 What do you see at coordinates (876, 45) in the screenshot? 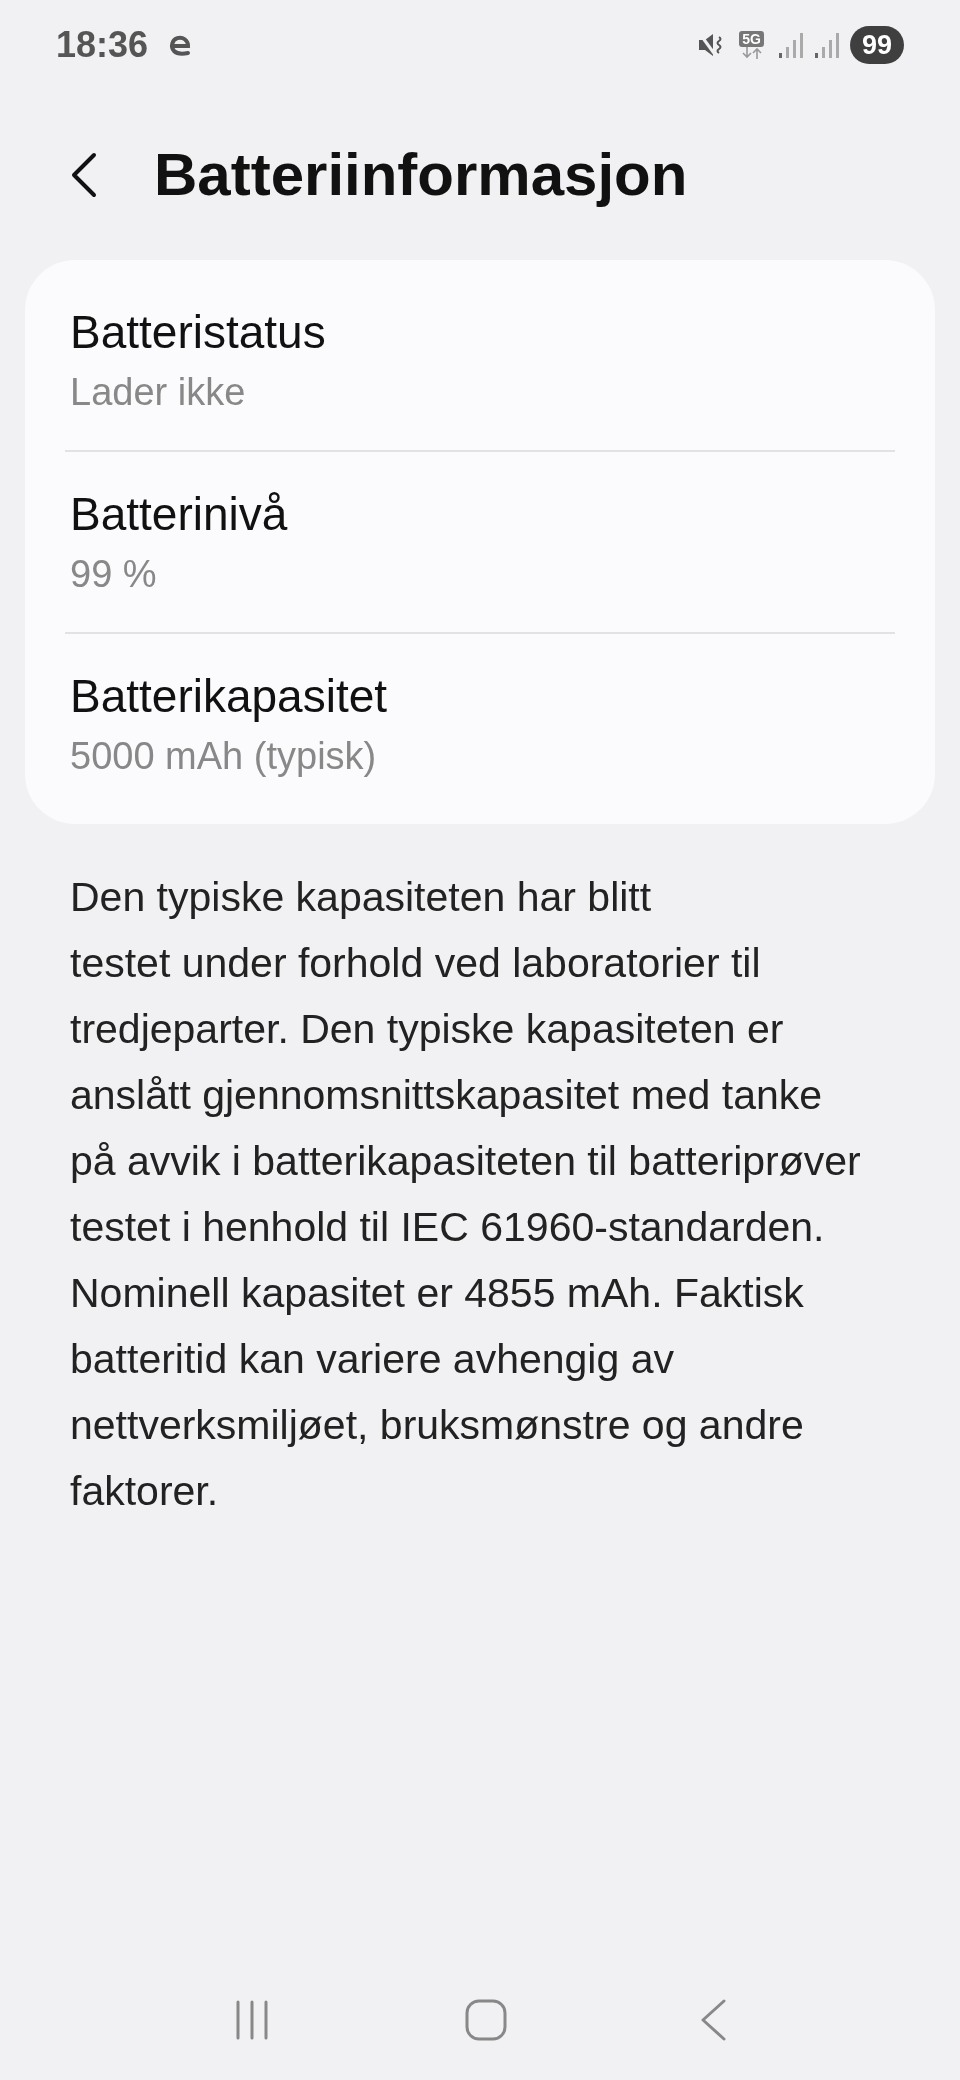
I see `battery-indicator: 99` at bounding box center [876, 45].